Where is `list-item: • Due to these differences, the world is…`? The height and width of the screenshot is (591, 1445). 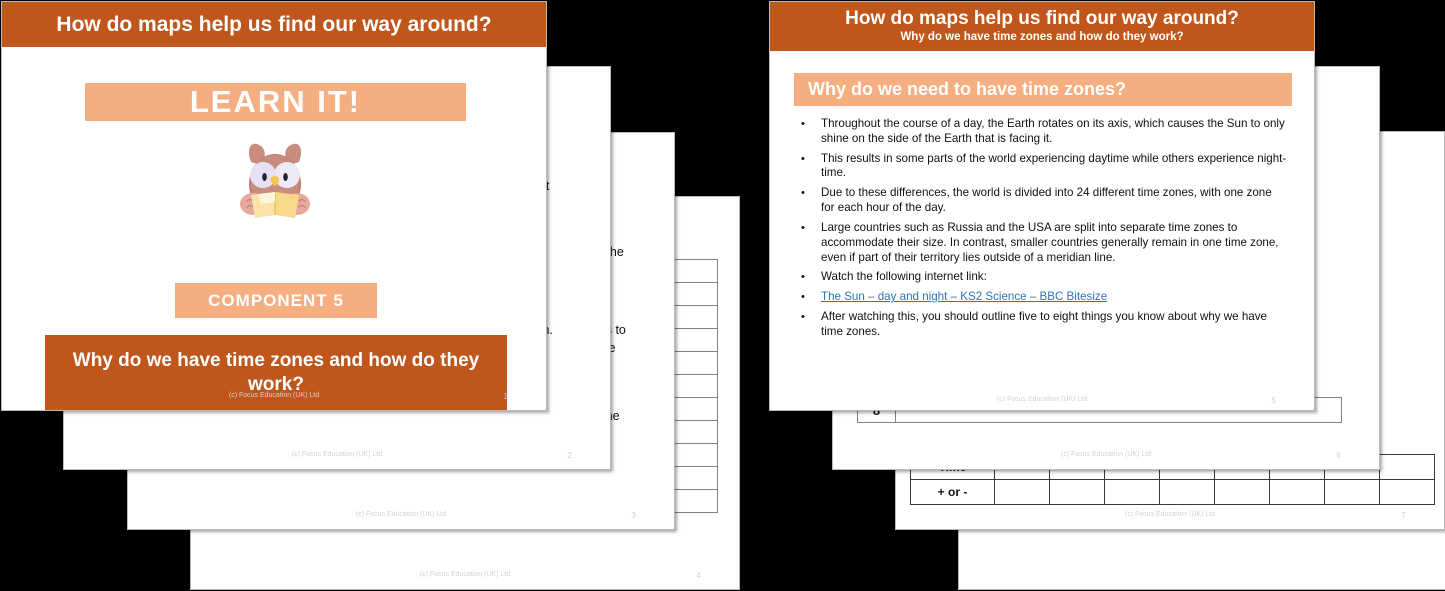
list-item: • Due to these differences, the world is… is located at coordinates (1043, 201).